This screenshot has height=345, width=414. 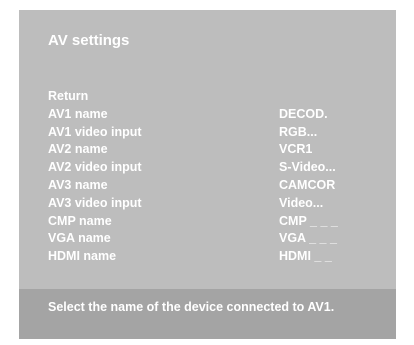 I want to click on menu-item-av3-name: AV3 name CAMCOR, so click(x=207, y=186).